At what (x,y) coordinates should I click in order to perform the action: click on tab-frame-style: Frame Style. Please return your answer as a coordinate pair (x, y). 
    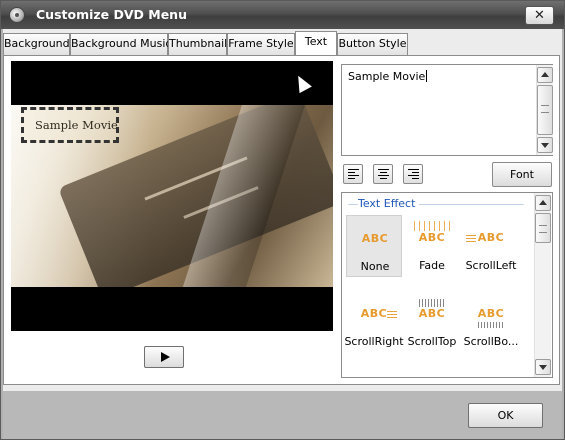
    Looking at the image, I should click on (261, 44).